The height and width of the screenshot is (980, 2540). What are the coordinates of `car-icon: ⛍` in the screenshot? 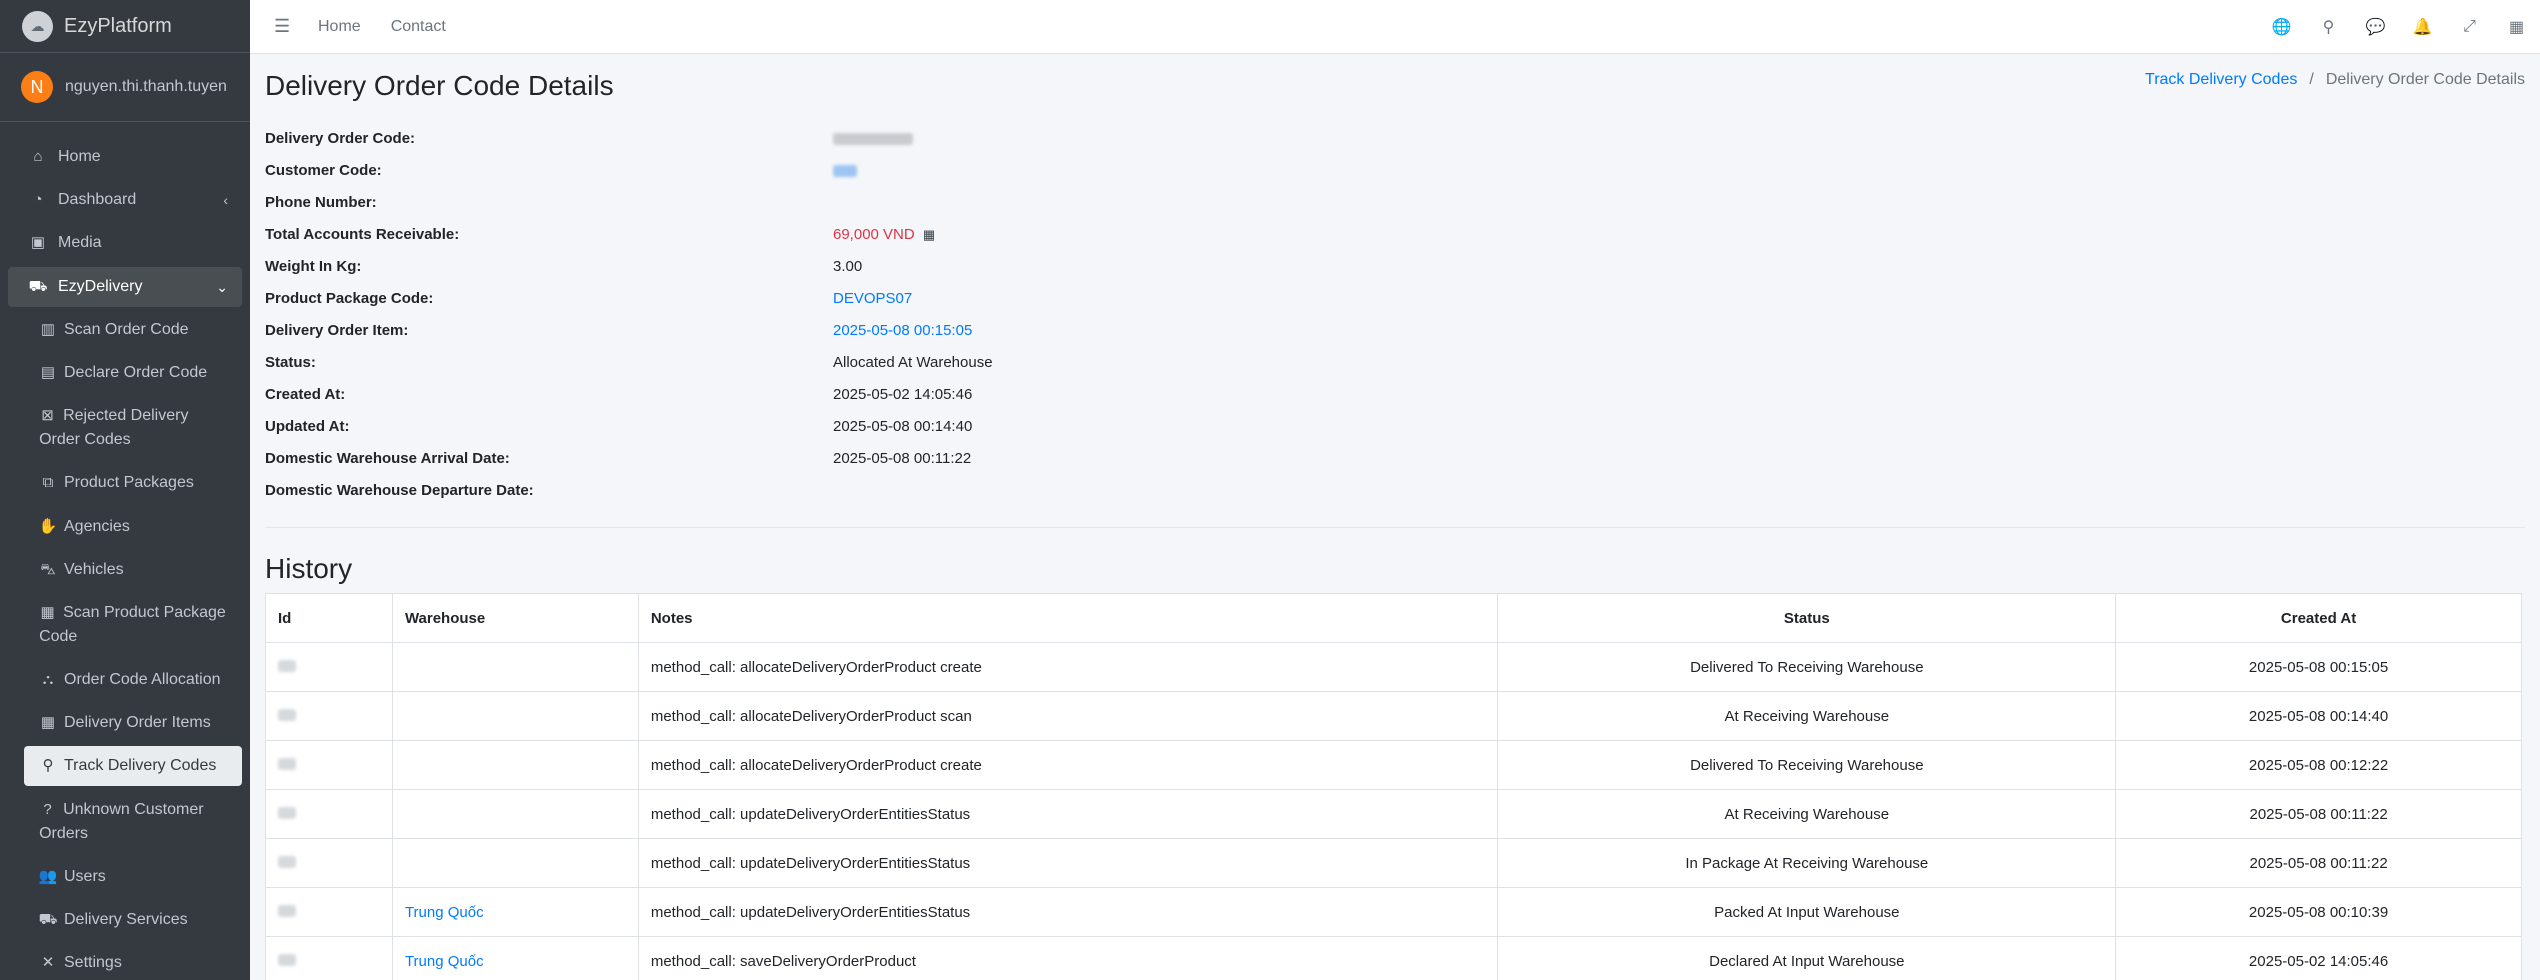 It's located at (48, 569).